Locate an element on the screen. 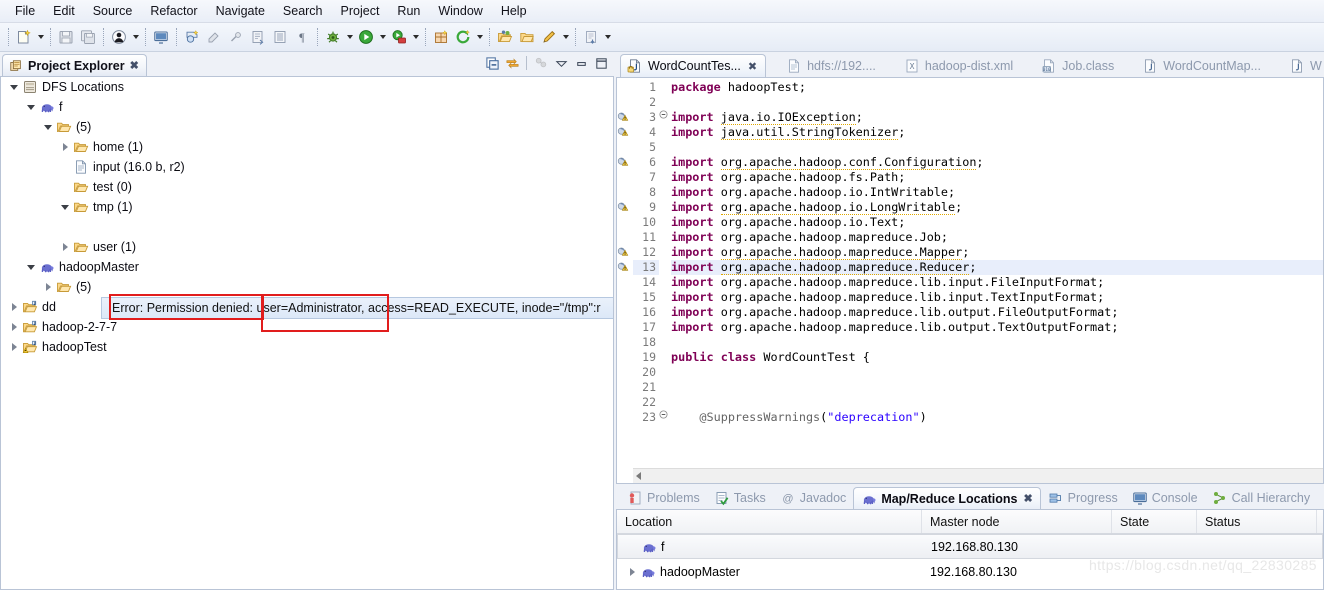 This screenshot has width=1324, height=590. menu-item-navigate: Navigate is located at coordinates (240, 11).